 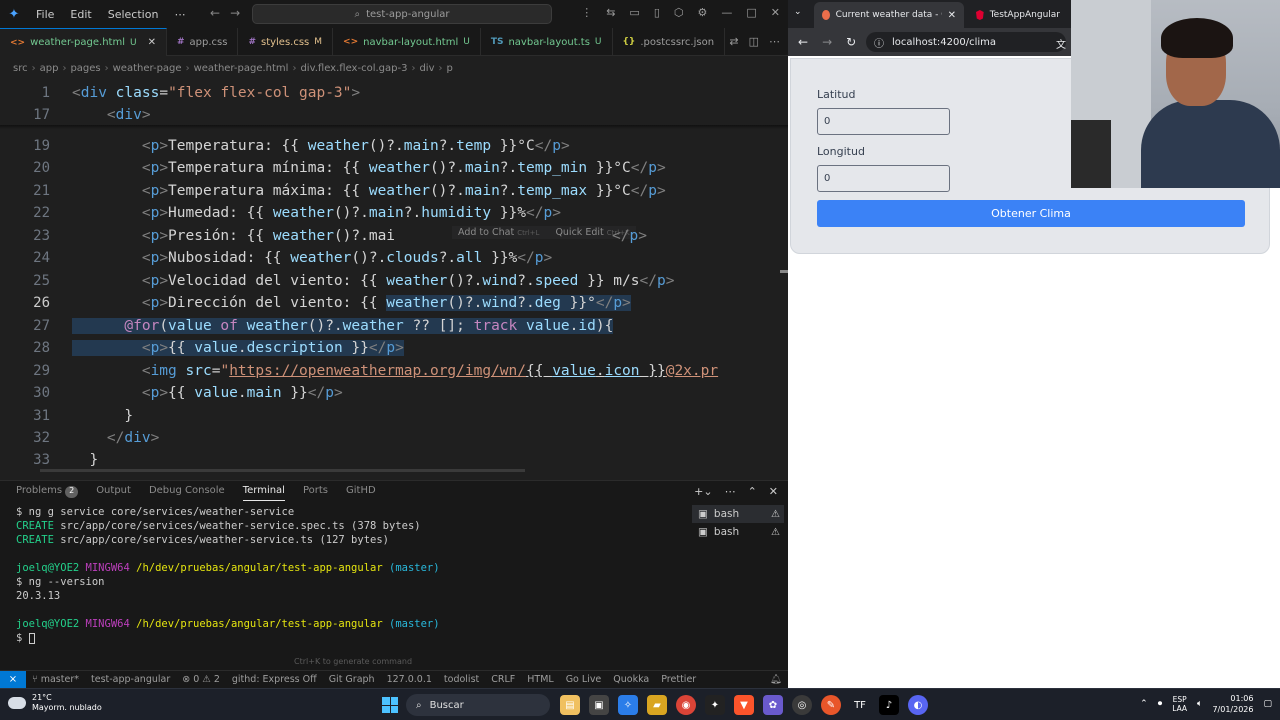 What do you see at coordinates (426, 68) in the screenshot?
I see `breadcrumb-item: div` at bounding box center [426, 68].